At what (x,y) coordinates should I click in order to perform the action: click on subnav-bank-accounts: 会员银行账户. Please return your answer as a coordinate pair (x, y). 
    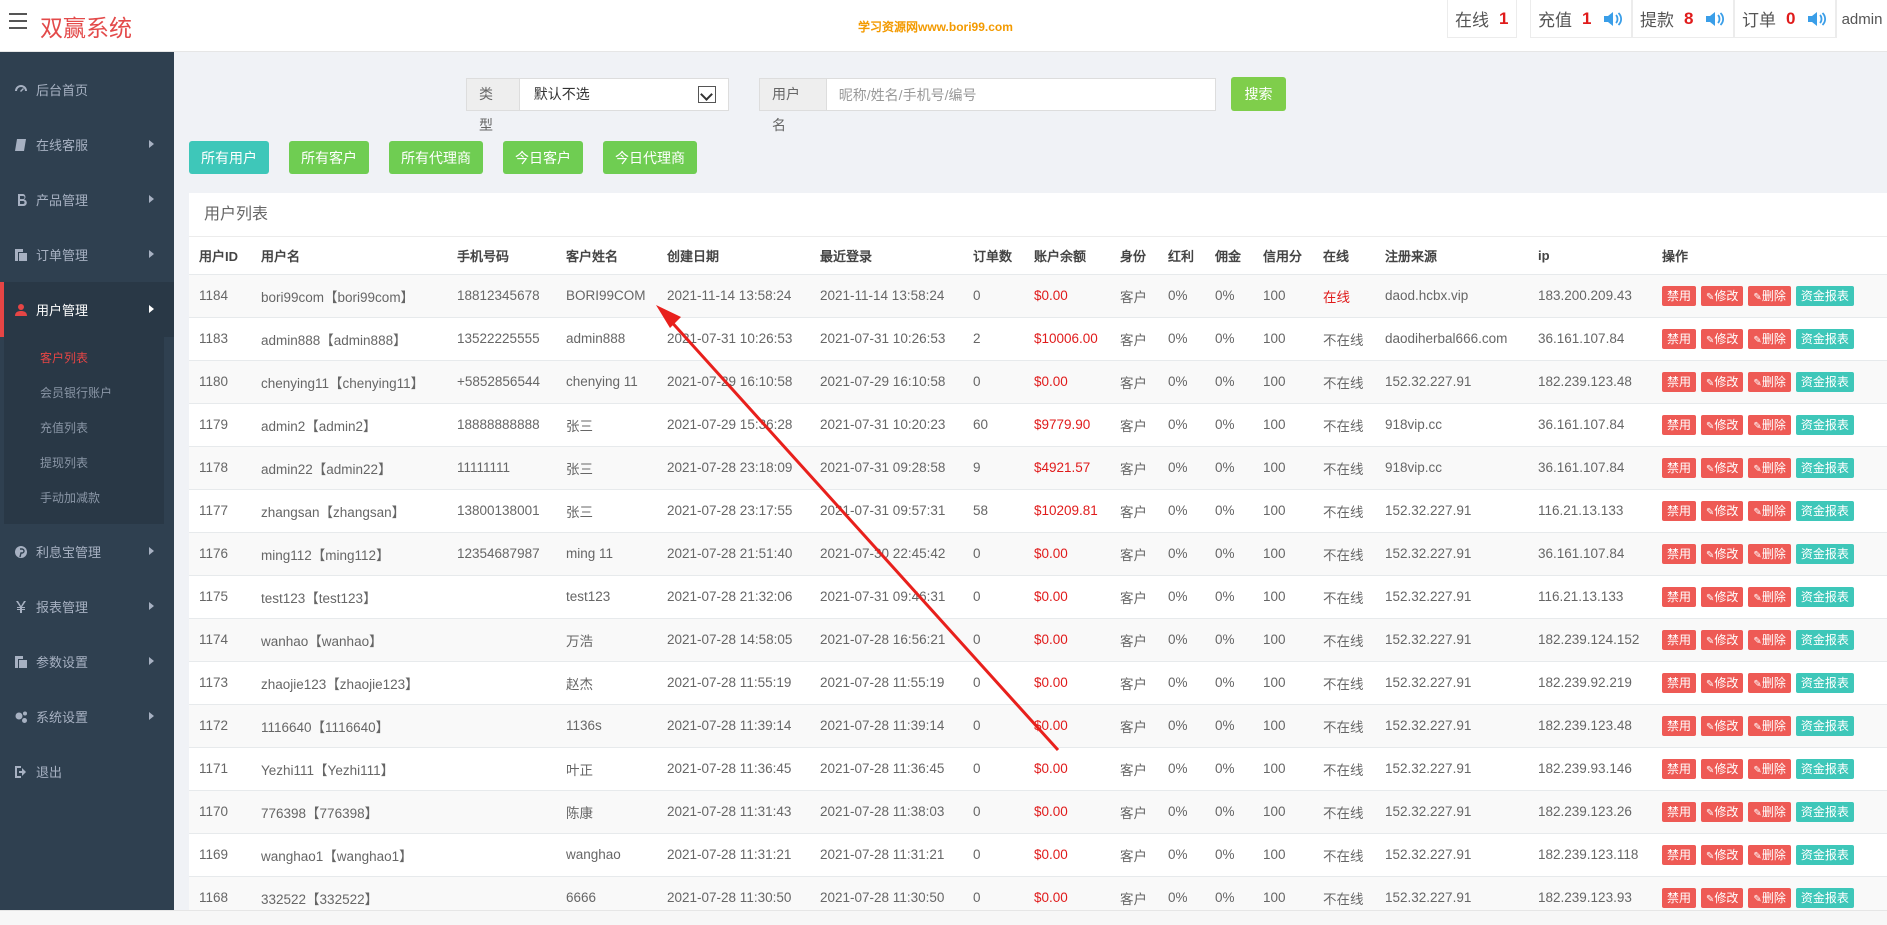
    Looking at the image, I should click on (102, 393).